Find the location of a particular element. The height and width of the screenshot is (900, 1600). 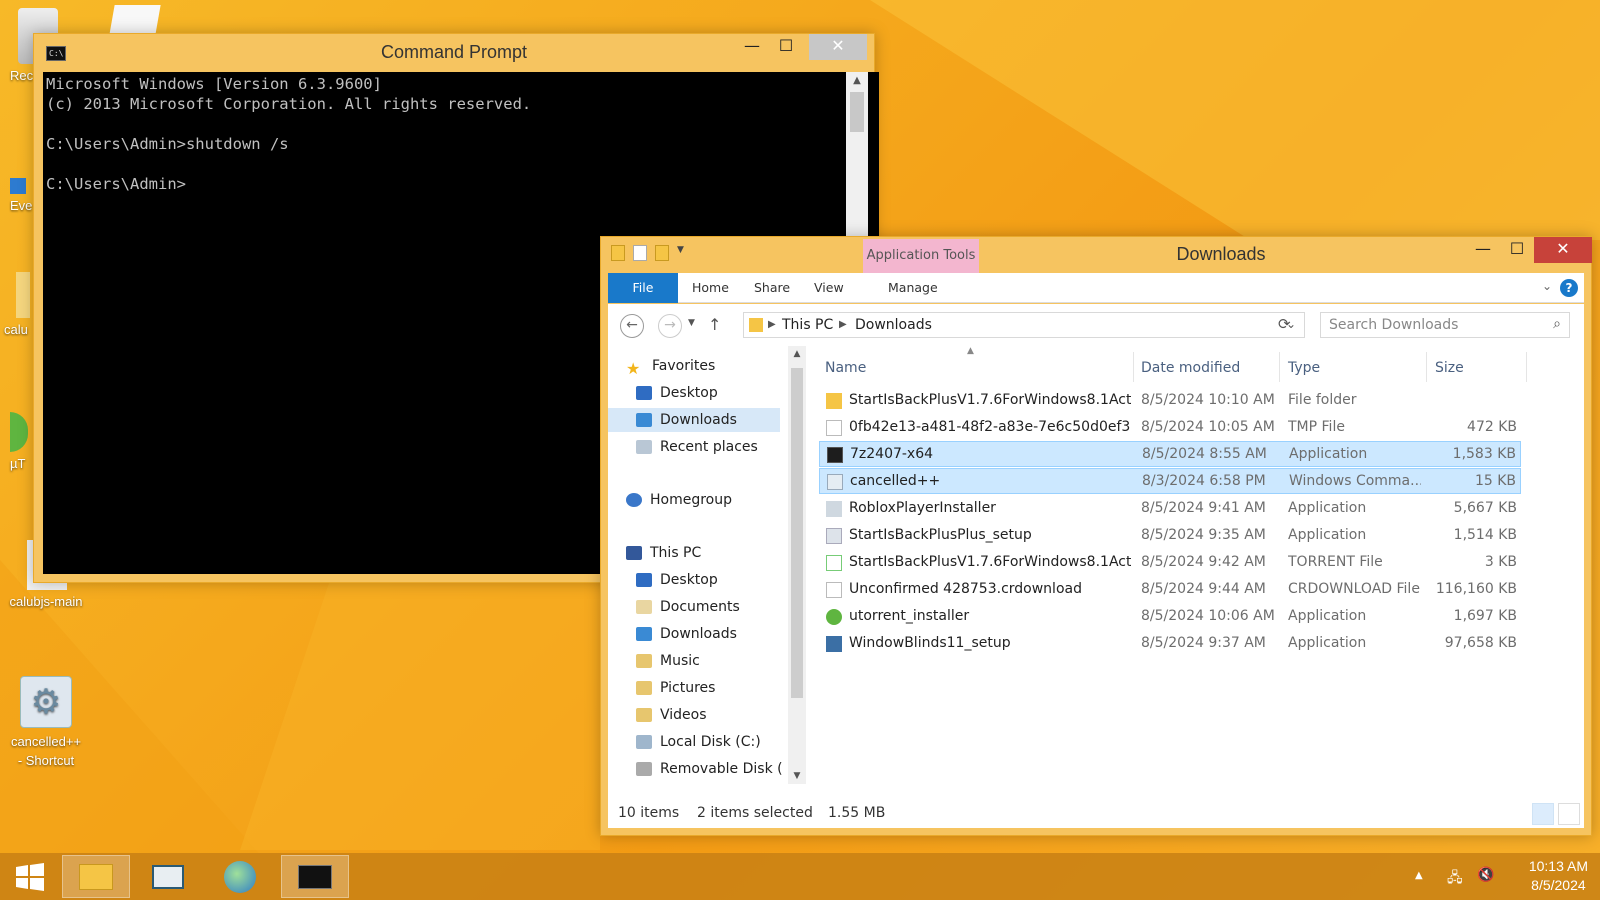

navigation-scrollbar: ▲ ▼ is located at coordinates (797, 565).